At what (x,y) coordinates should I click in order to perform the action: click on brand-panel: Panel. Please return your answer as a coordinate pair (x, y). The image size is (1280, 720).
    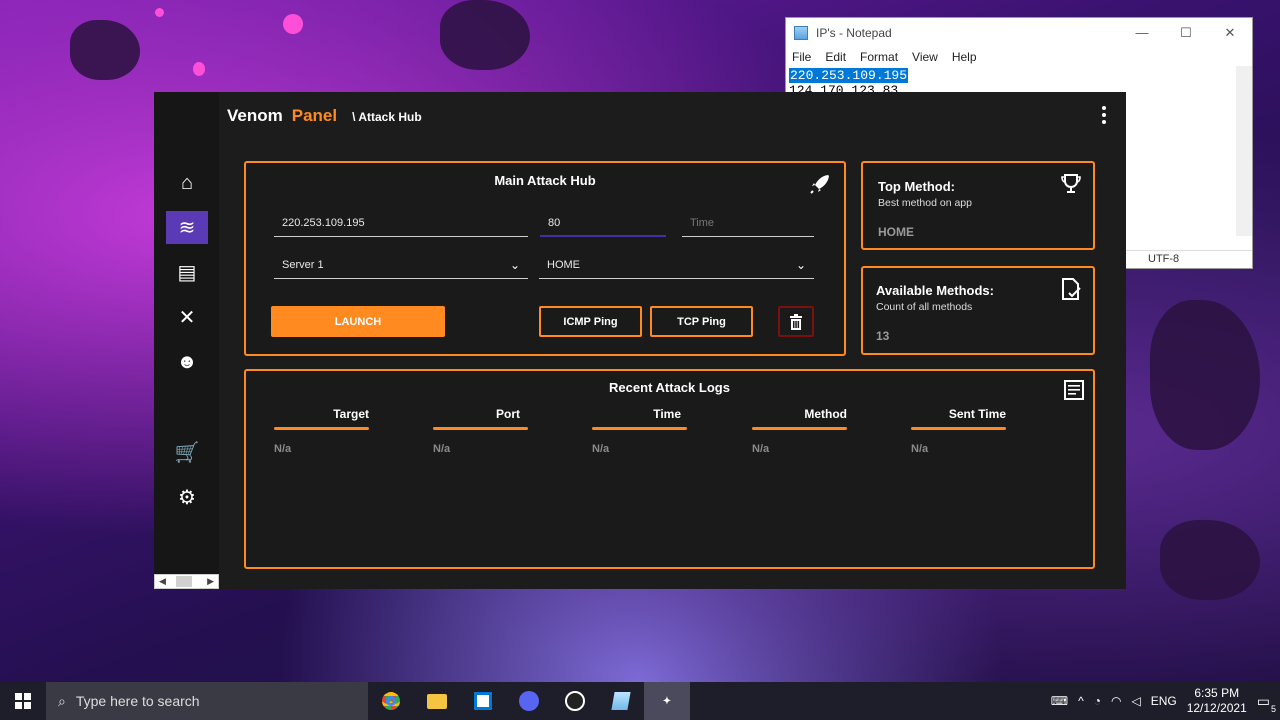
    Looking at the image, I should click on (314, 115).